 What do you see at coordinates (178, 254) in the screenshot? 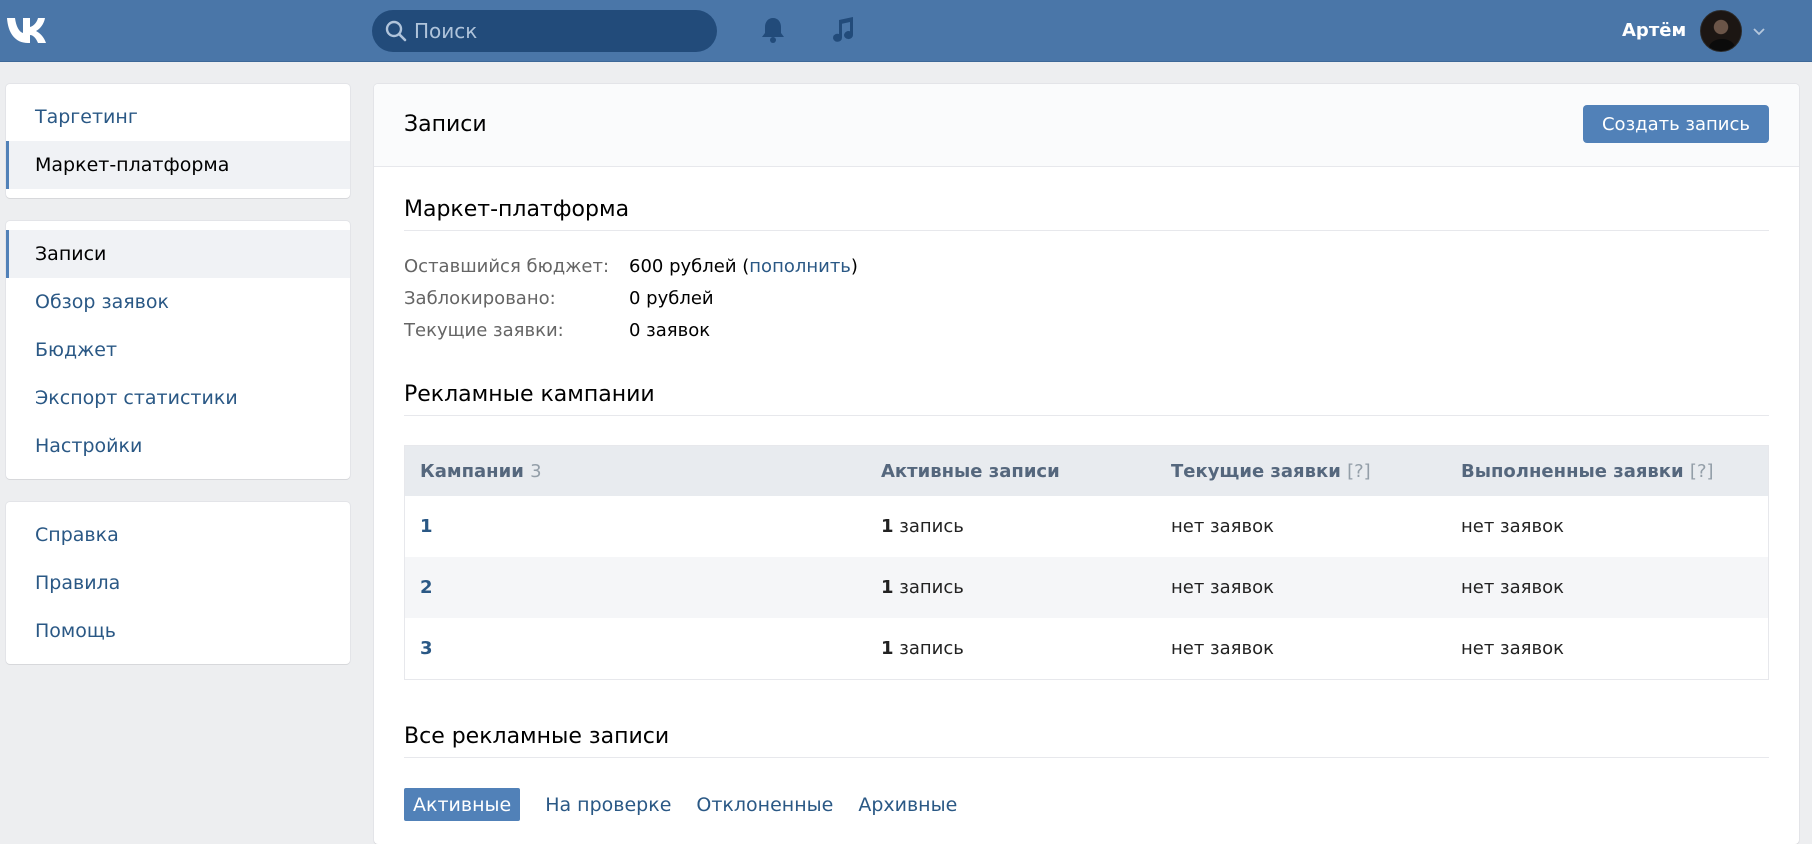
I see `sidebar-item-posts: Записи` at bounding box center [178, 254].